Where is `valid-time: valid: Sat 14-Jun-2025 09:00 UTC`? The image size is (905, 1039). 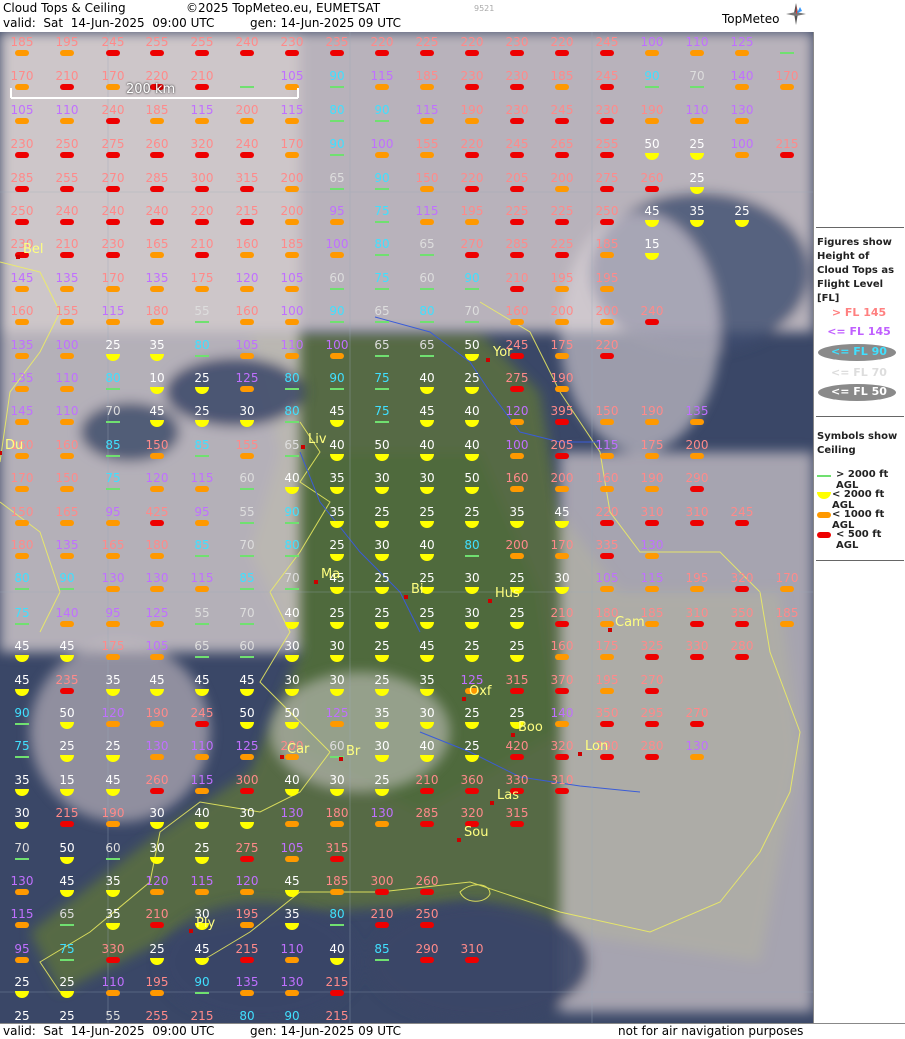 valid-time: valid: Sat 14-Jun-2025 09:00 UTC is located at coordinates (109, 23).